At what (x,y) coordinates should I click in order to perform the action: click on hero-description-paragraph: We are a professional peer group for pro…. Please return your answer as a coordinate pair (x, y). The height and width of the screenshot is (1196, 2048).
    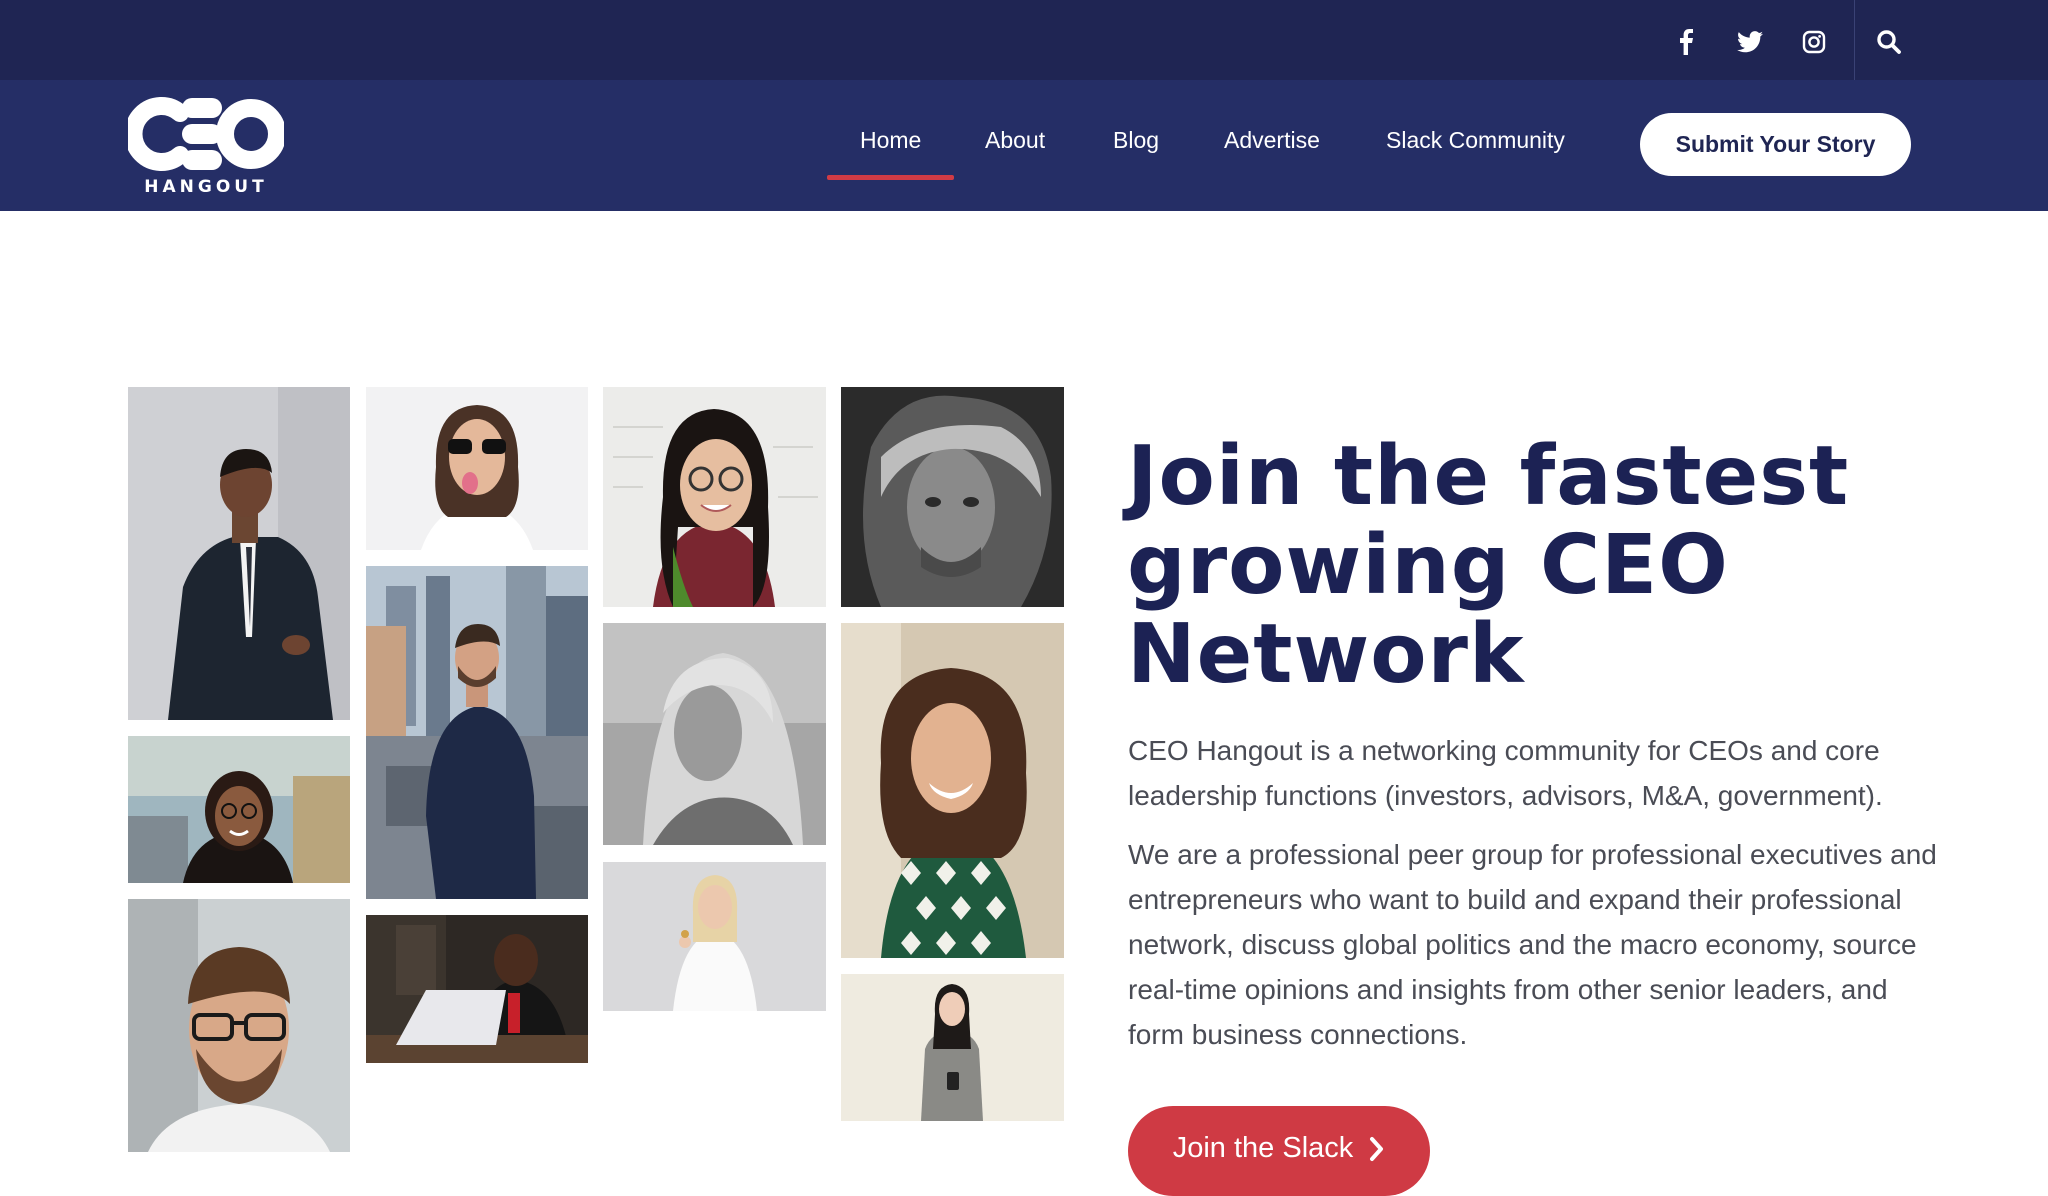
    Looking at the image, I should click on (1532, 944).